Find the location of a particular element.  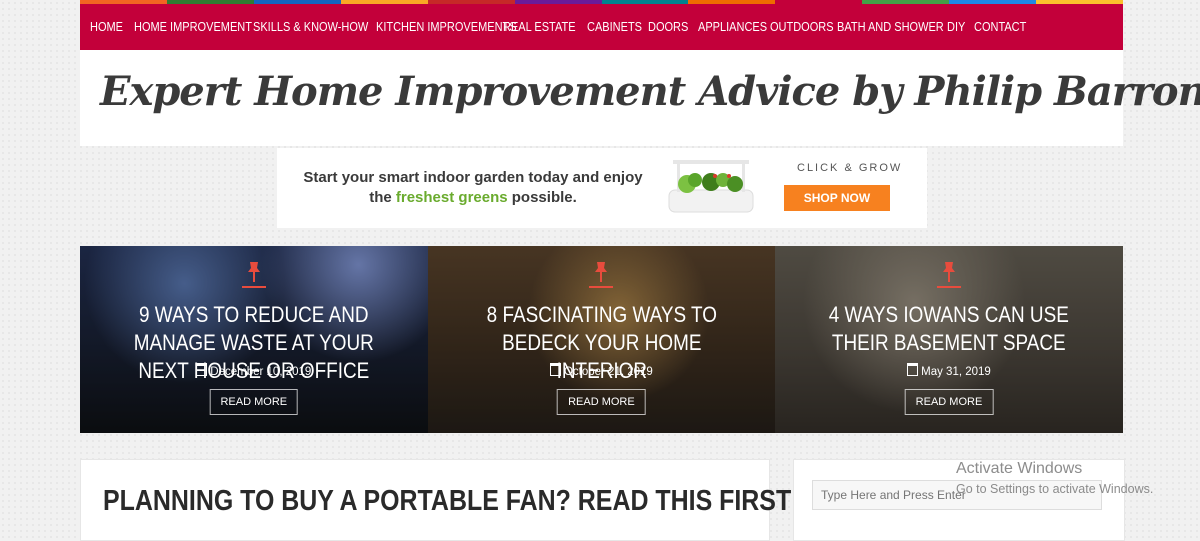

banner-highlight: freshest greens is located at coordinates (451, 197).